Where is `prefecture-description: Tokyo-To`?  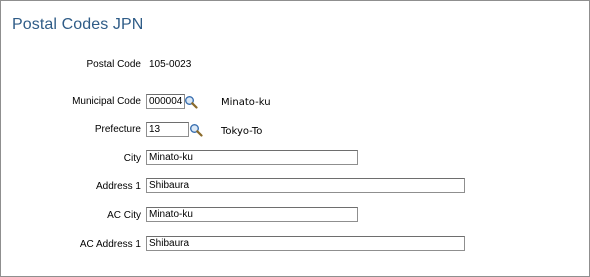 prefecture-description: Tokyo-To is located at coordinates (242, 131).